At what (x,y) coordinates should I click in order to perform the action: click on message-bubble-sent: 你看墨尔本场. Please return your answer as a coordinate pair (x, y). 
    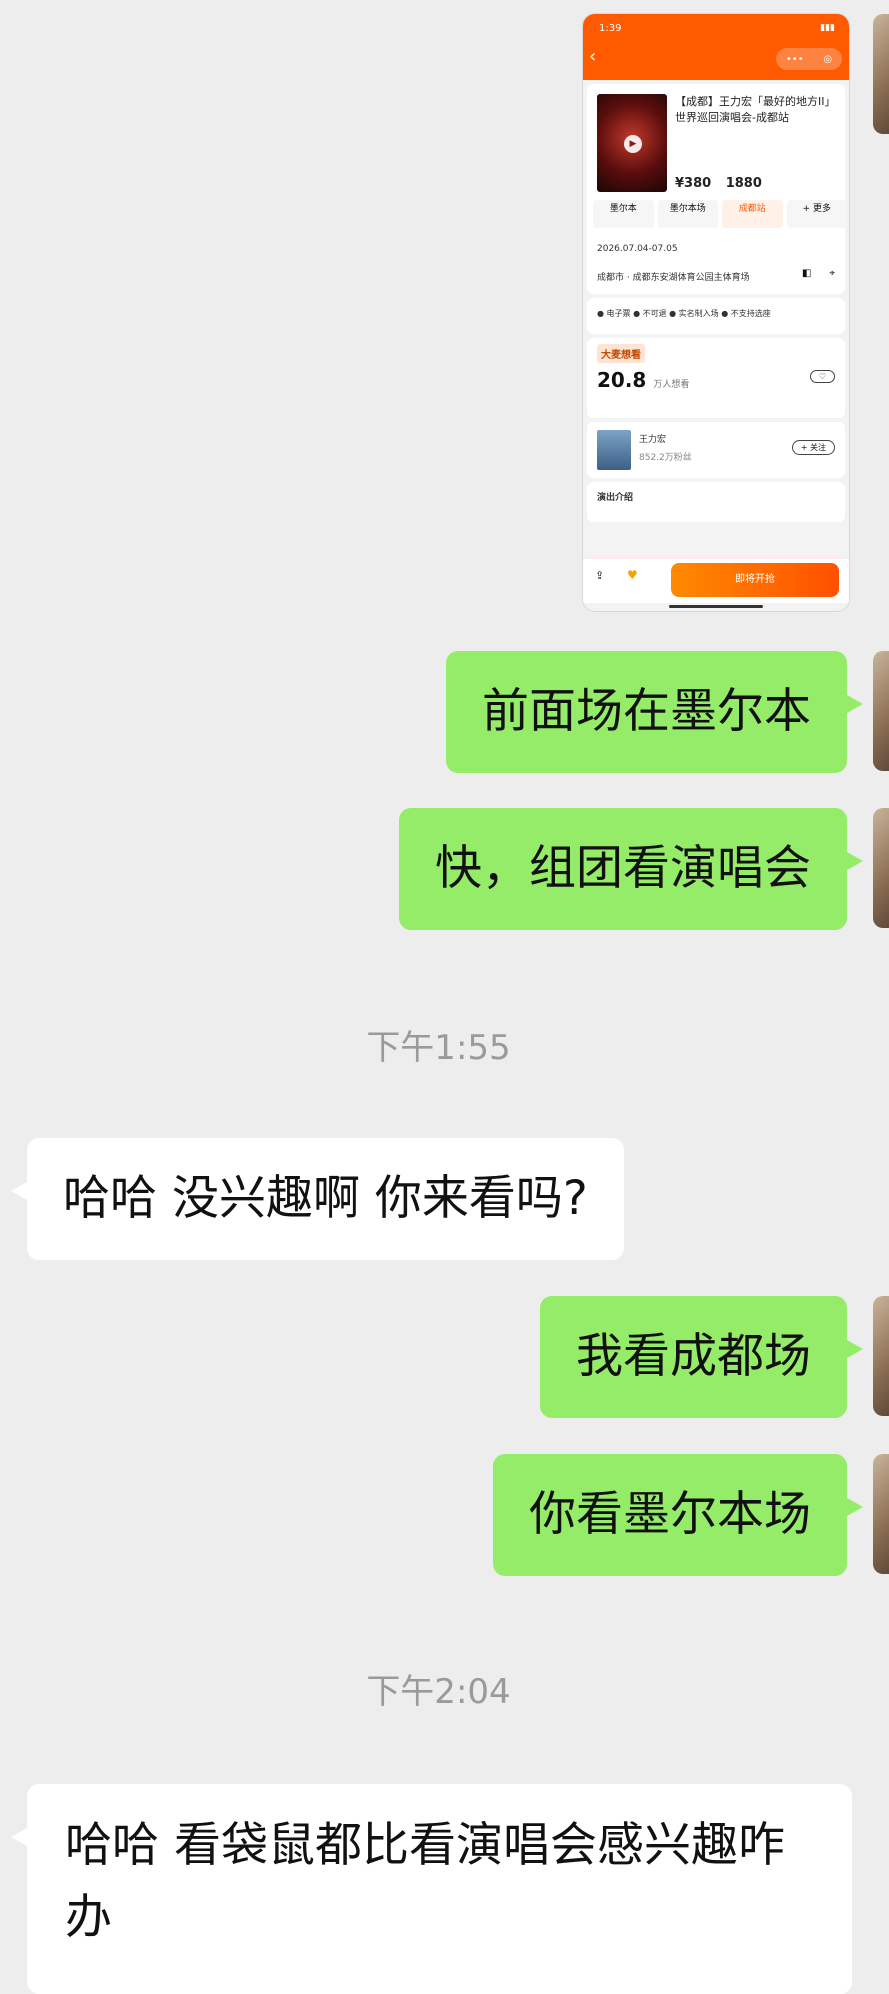
    Looking at the image, I should click on (678, 1515).